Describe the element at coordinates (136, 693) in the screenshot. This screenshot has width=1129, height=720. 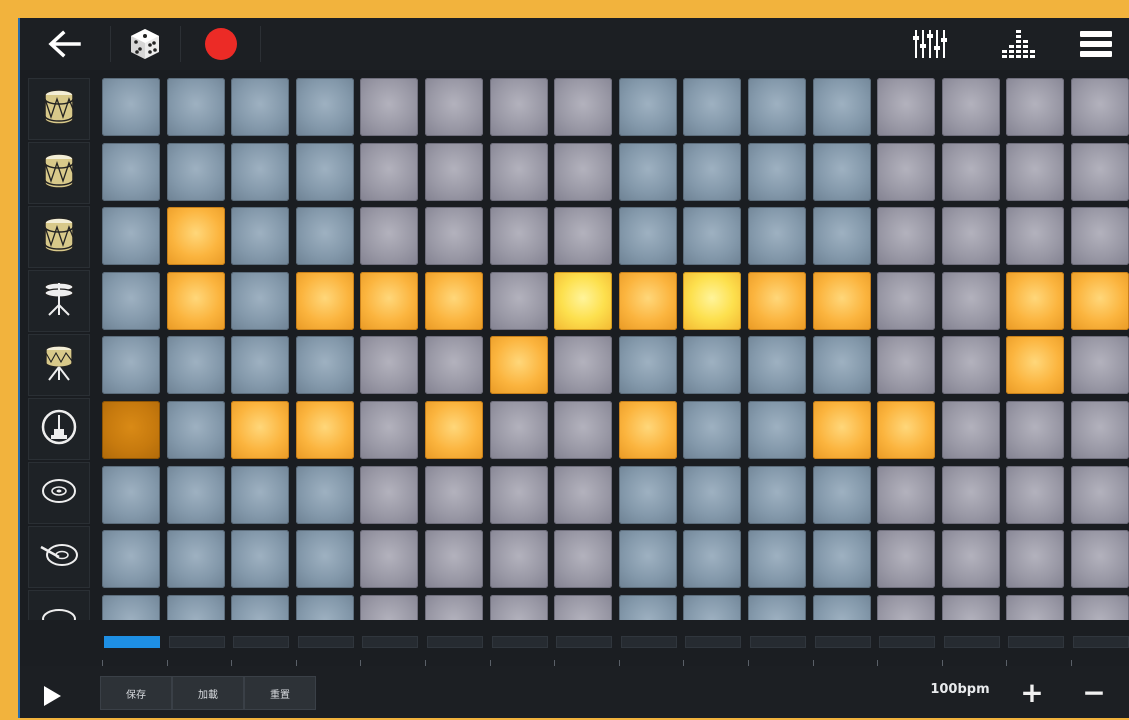
I see `save-button: 保存` at that location.